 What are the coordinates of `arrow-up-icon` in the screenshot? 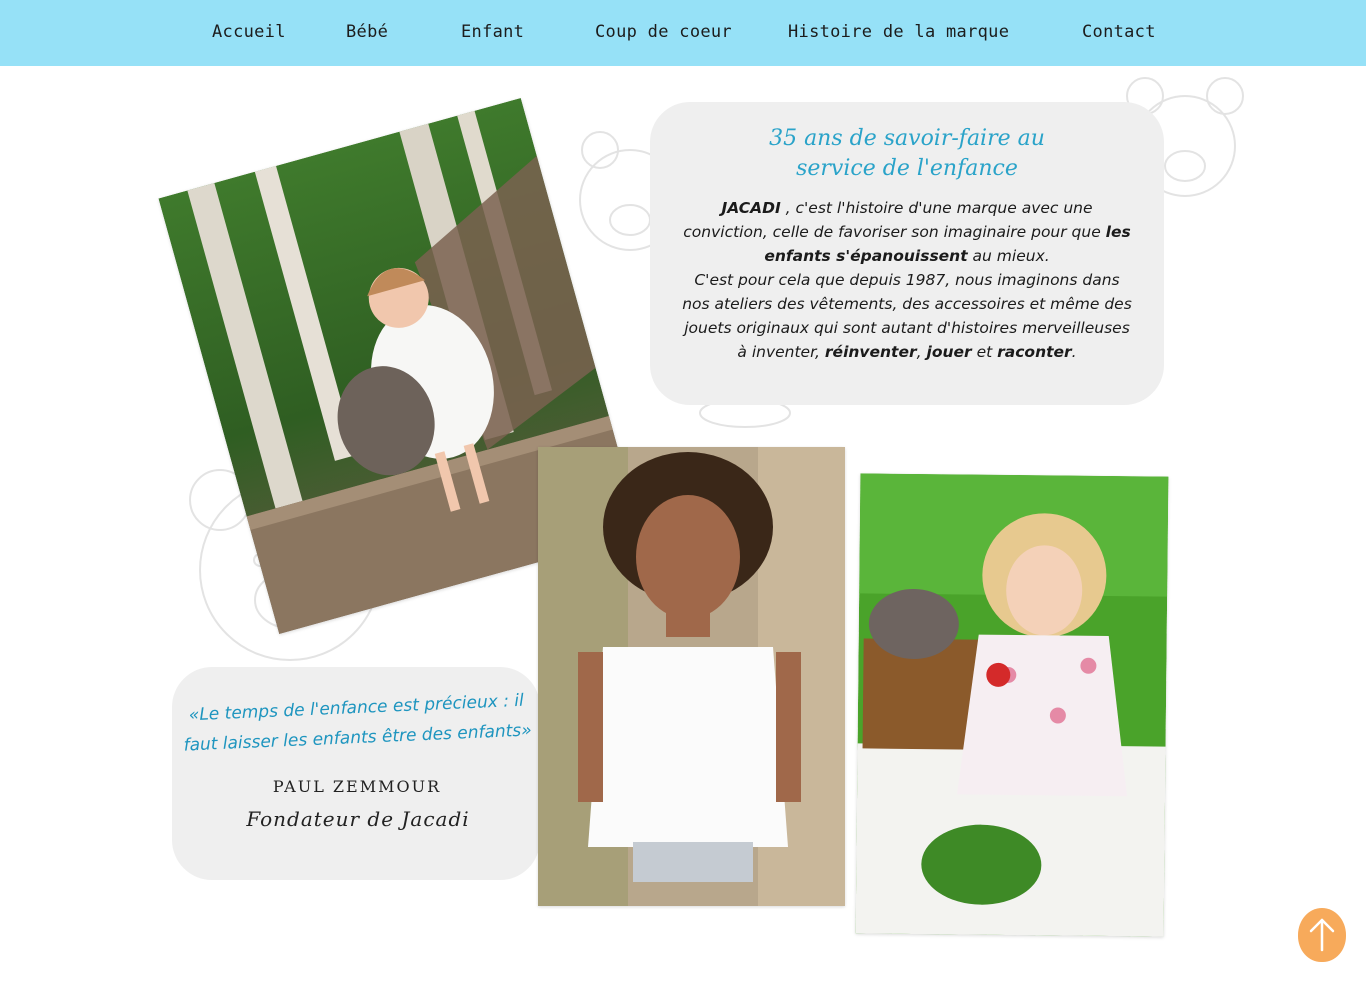 It's located at (1322, 935).